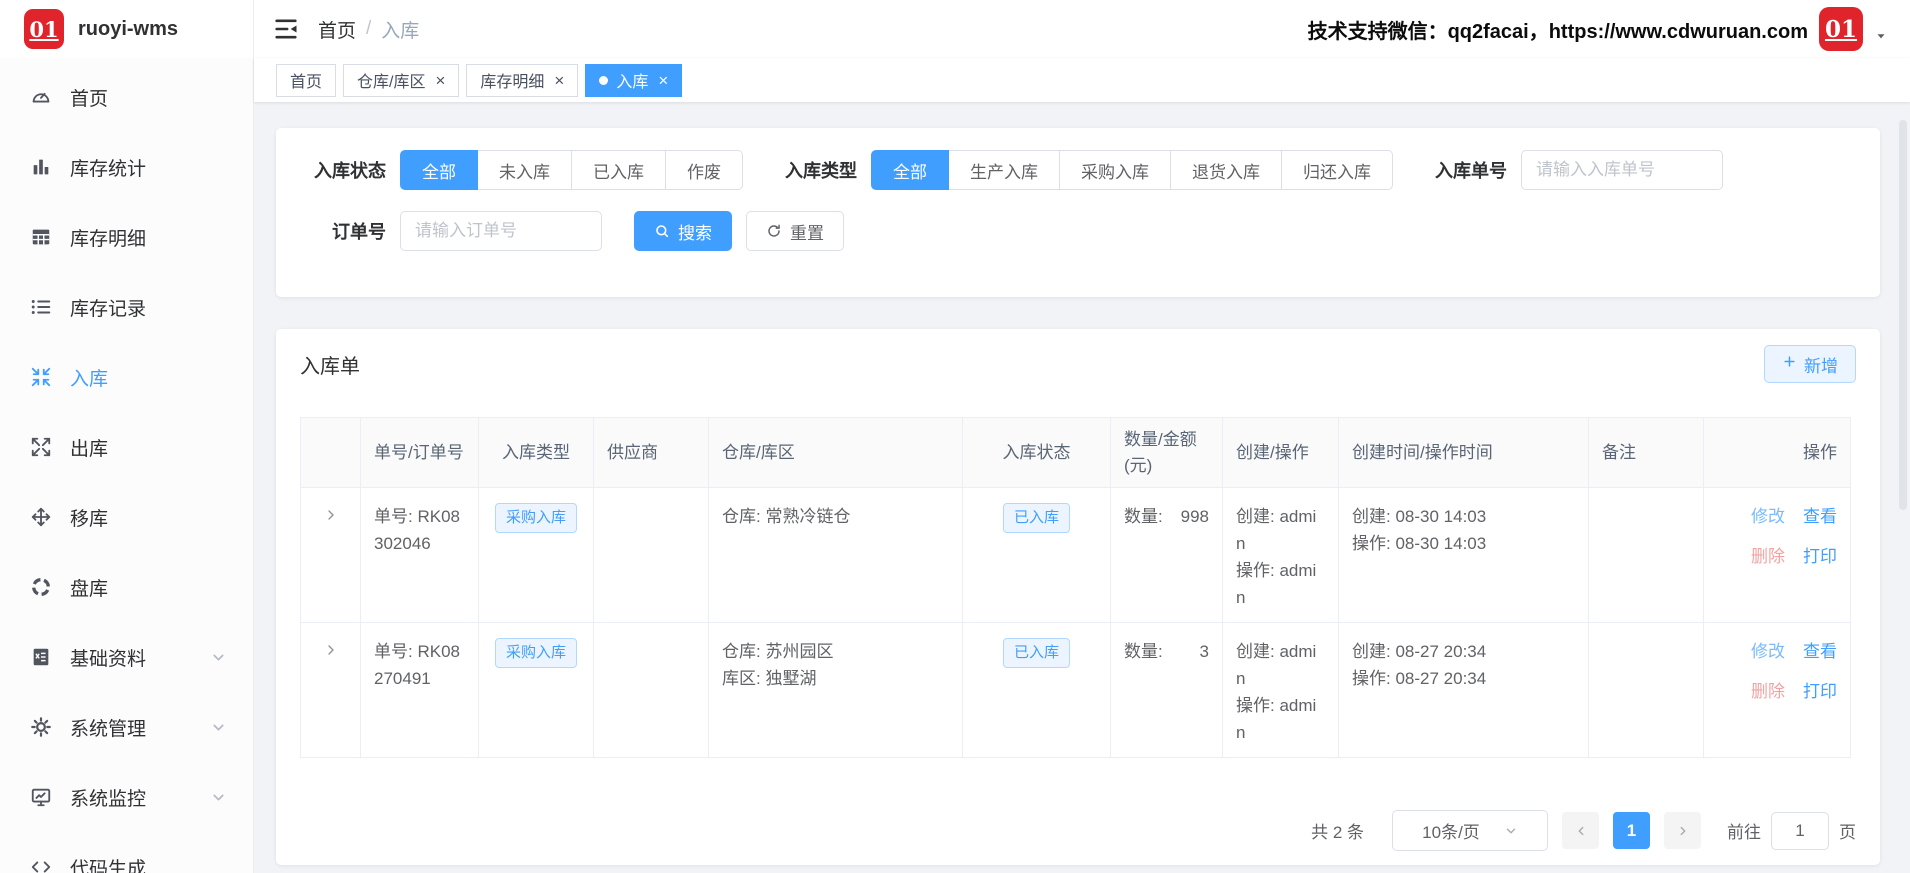  Describe the element at coordinates (535, 653) in the screenshot. I see `type-badge: 采购入库` at that location.